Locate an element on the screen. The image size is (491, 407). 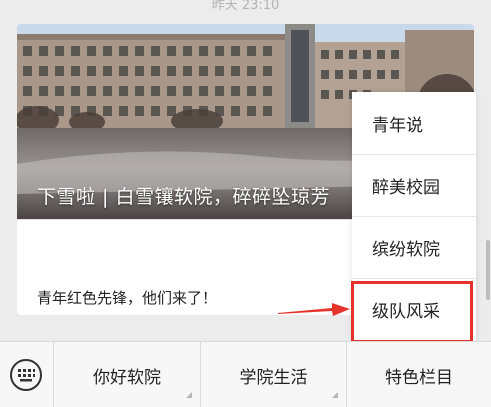
submenu-item-label: 缤纷软院 is located at coordinates (406, 250).